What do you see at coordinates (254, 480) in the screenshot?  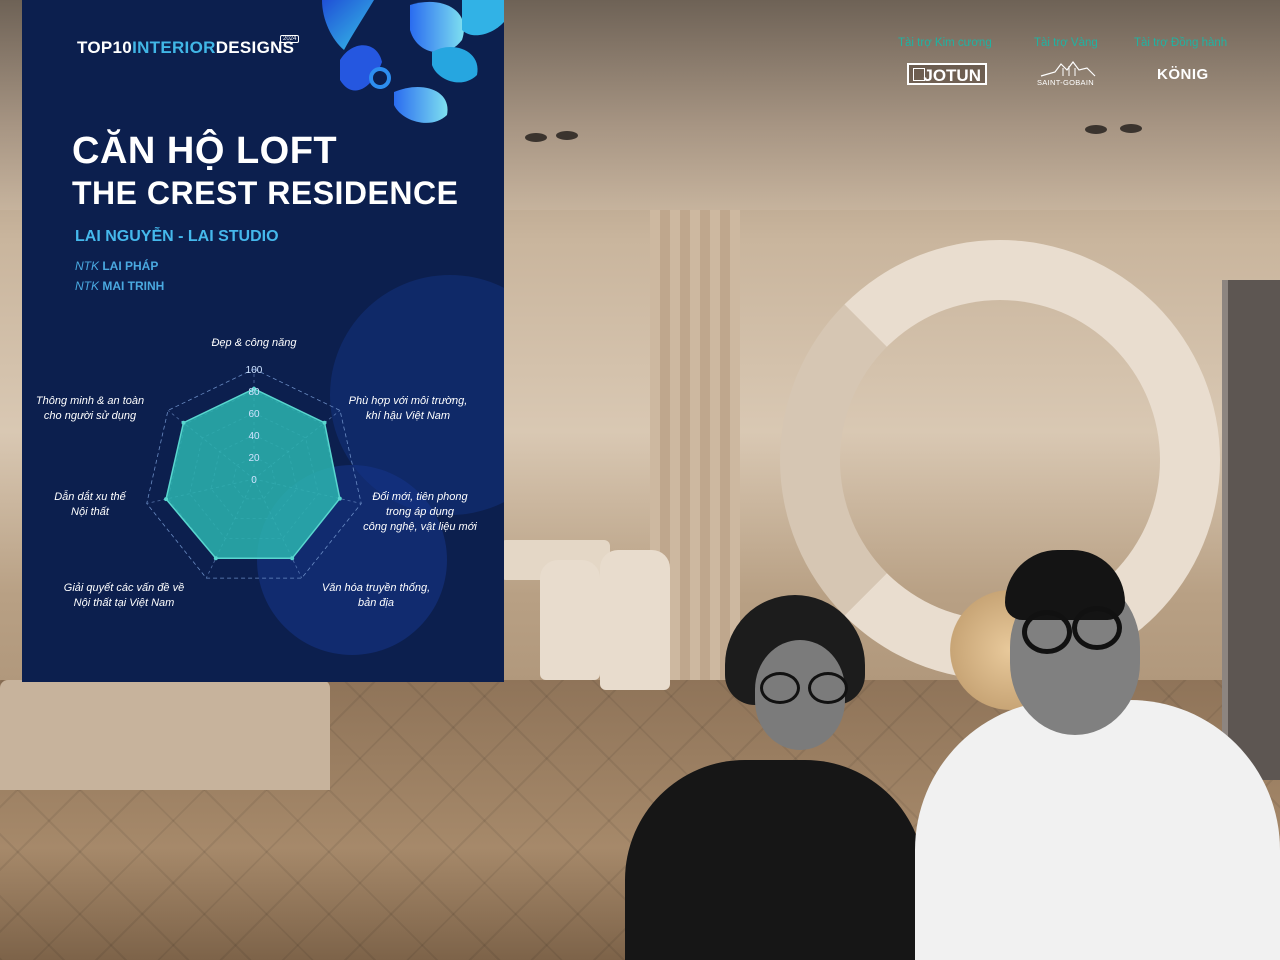 I see `radar-tick-label: 0` at bounding box center [254, 480].